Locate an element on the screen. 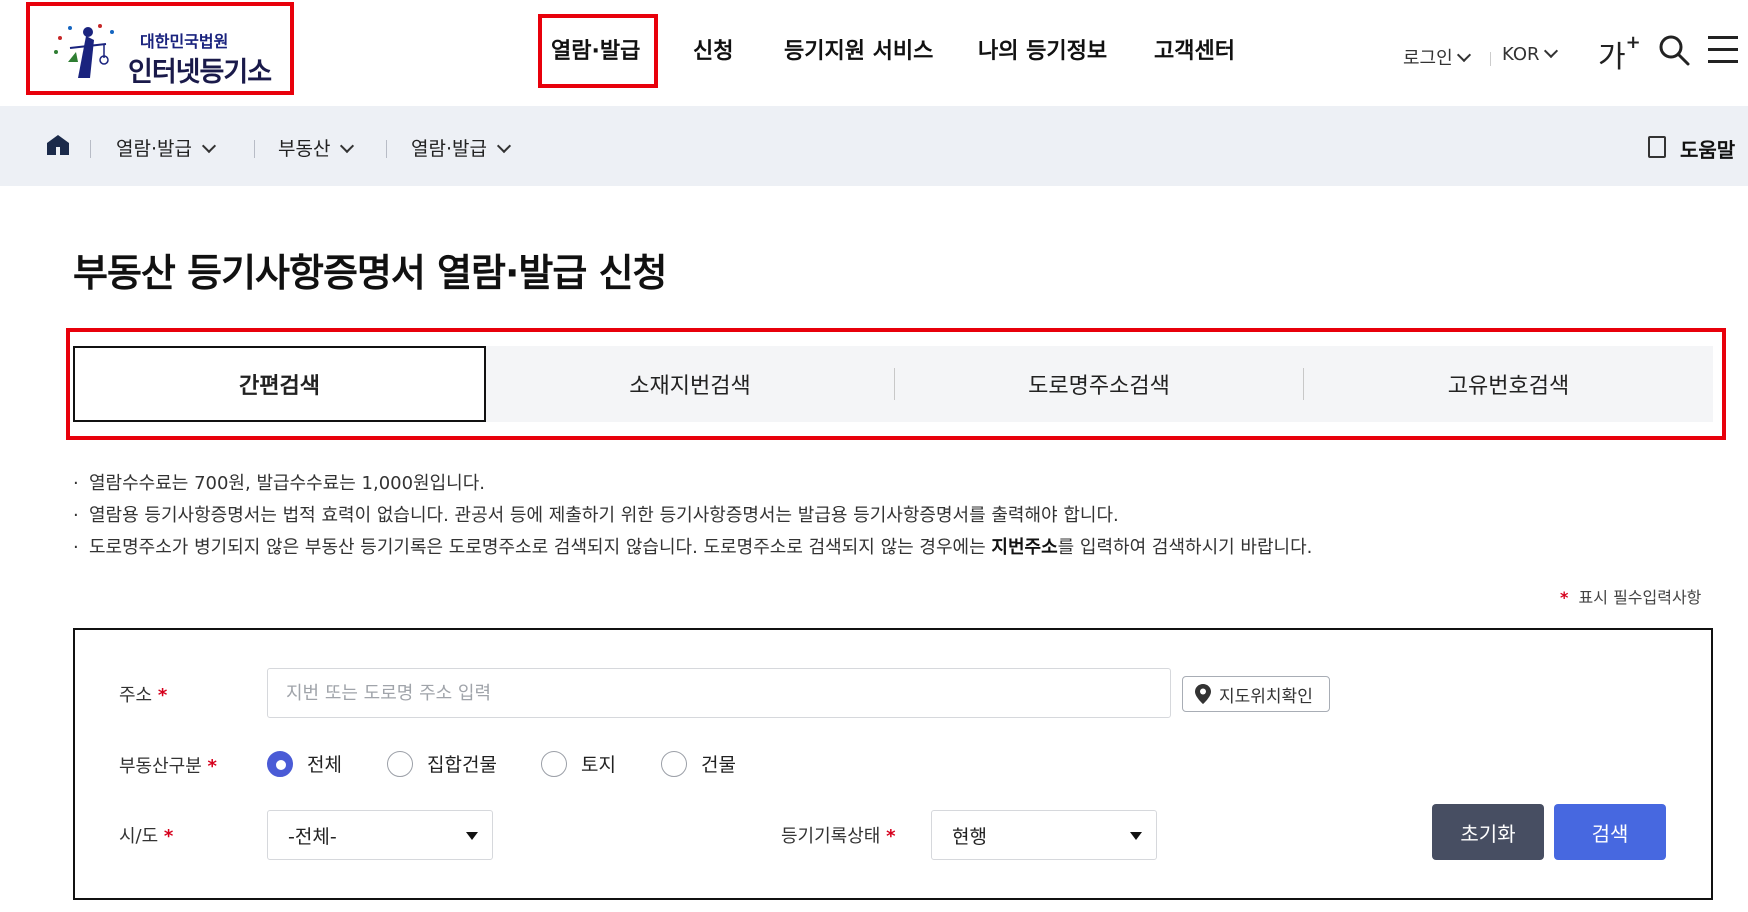 The width and height of the screenshot is (1748, 912). radio-label: 집합건물 is located at coordinates (462, 765).